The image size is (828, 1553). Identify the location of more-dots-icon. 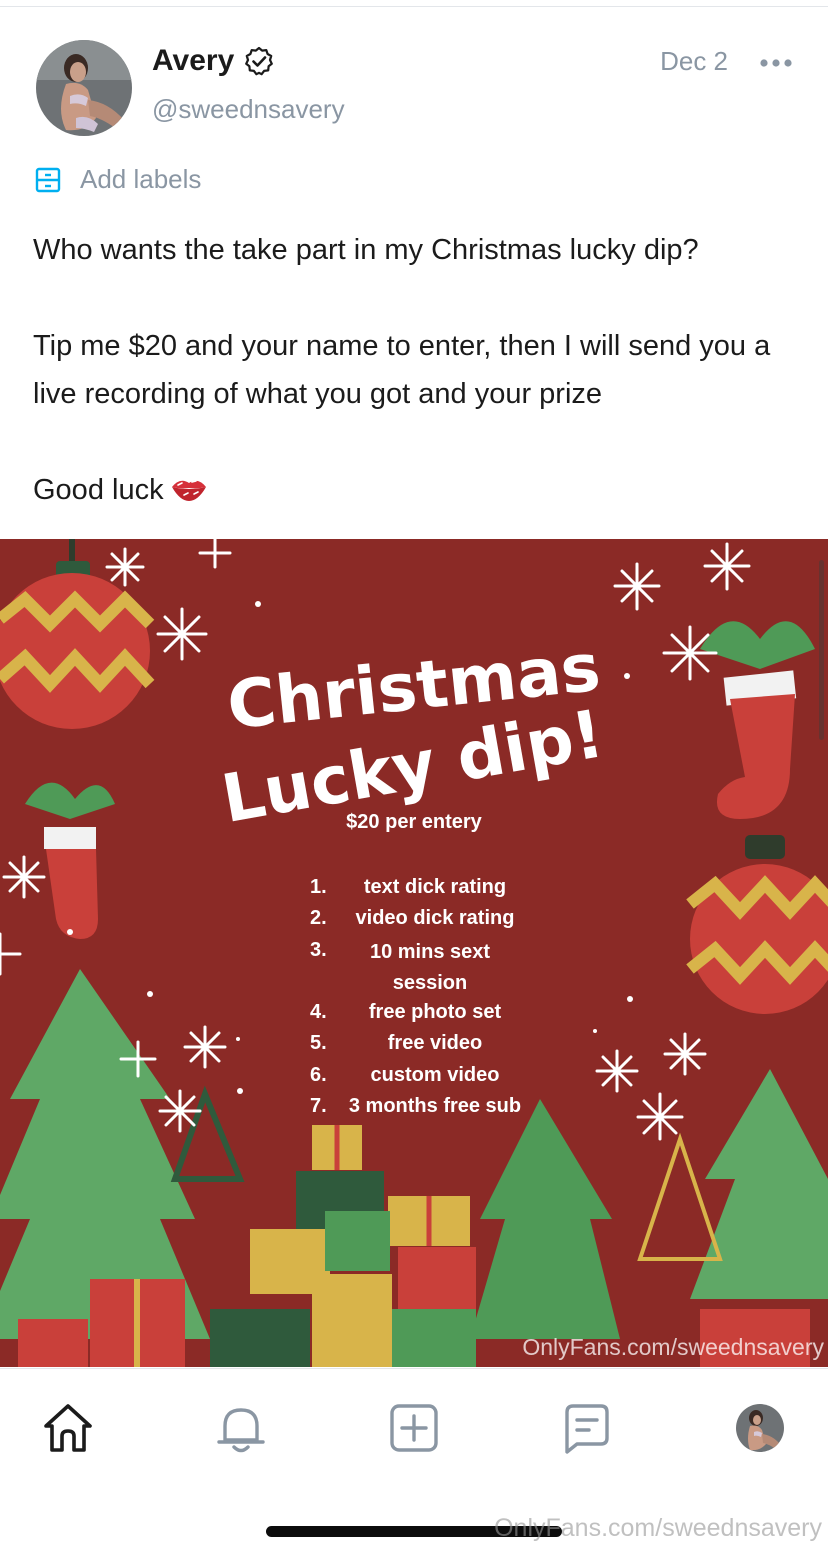
(776, 63).